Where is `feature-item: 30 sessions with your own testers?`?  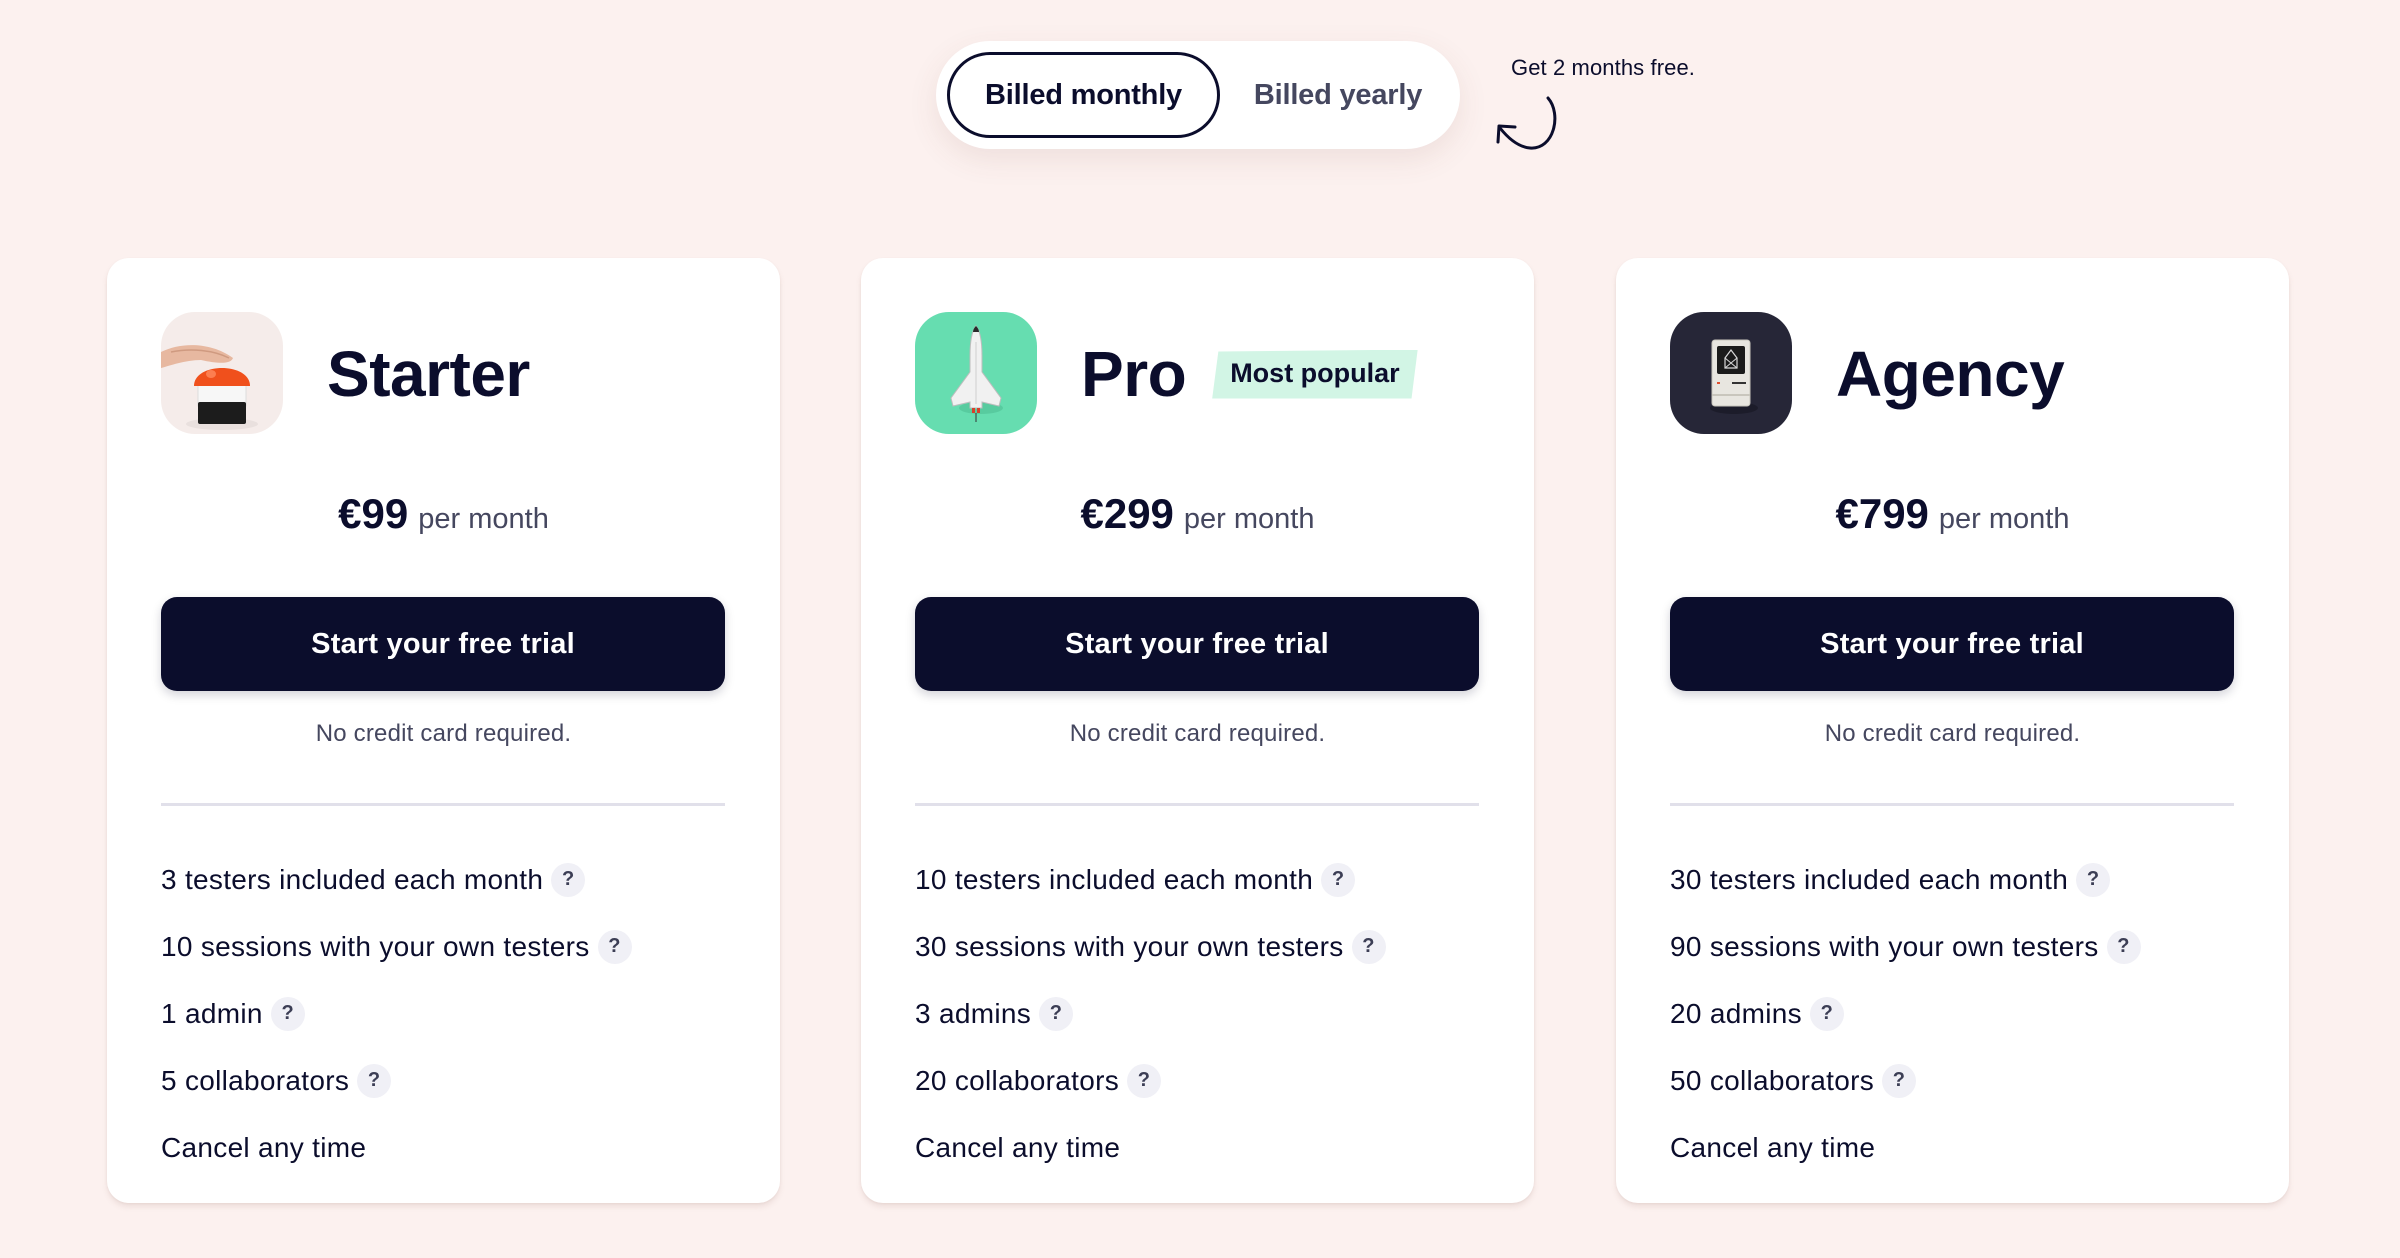
feature-item: 30 sessions with your own testers? is located at coordinates (1150, 946).